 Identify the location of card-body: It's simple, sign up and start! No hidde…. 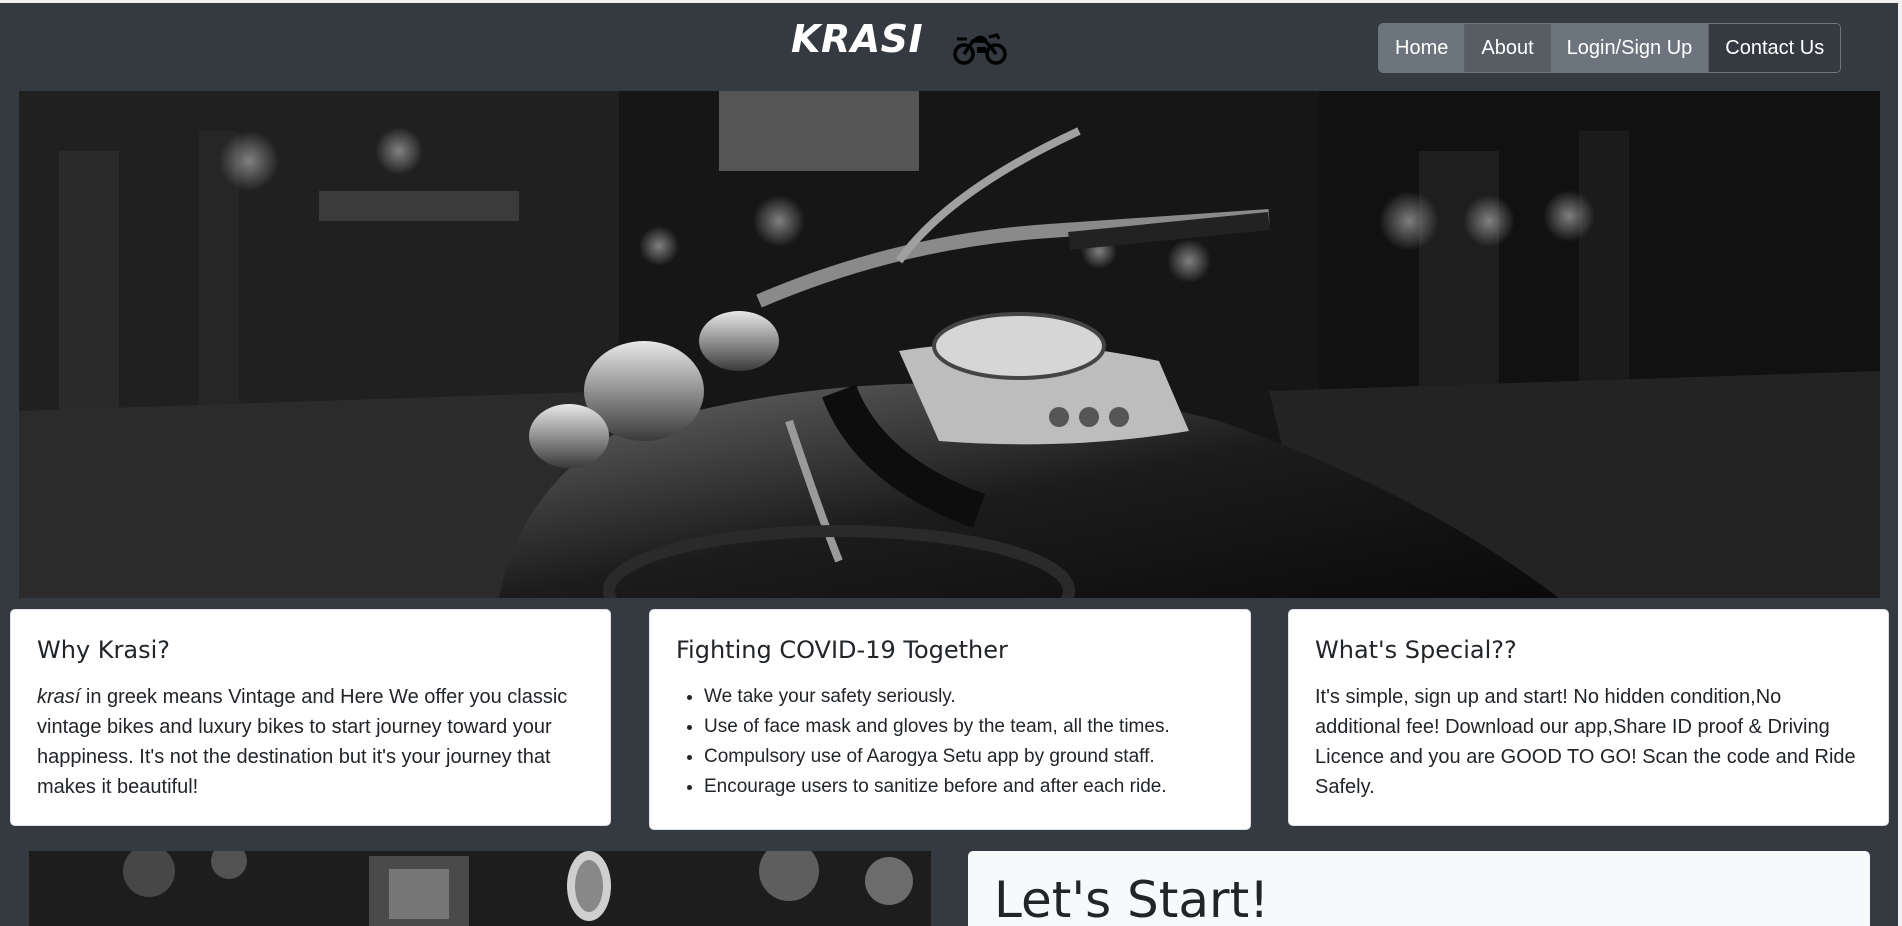
(1585, 742).